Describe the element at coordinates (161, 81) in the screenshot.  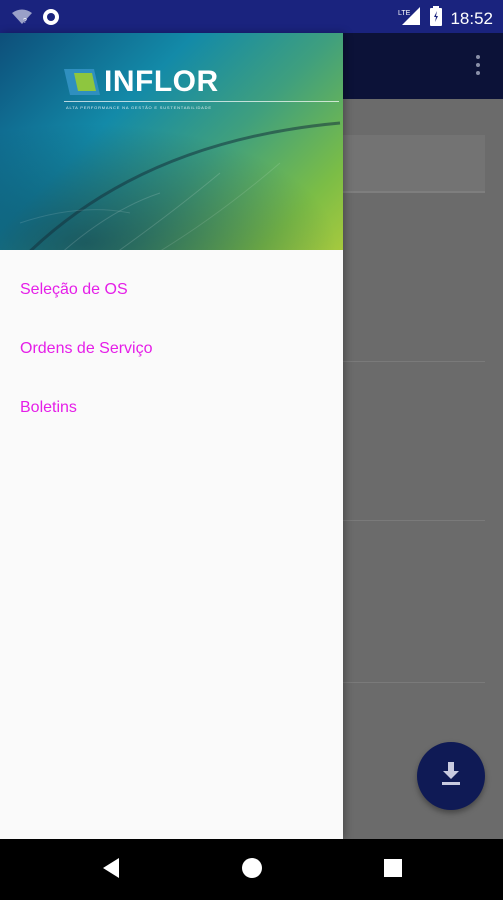
I see `logo-text: INFLOR` at that location.